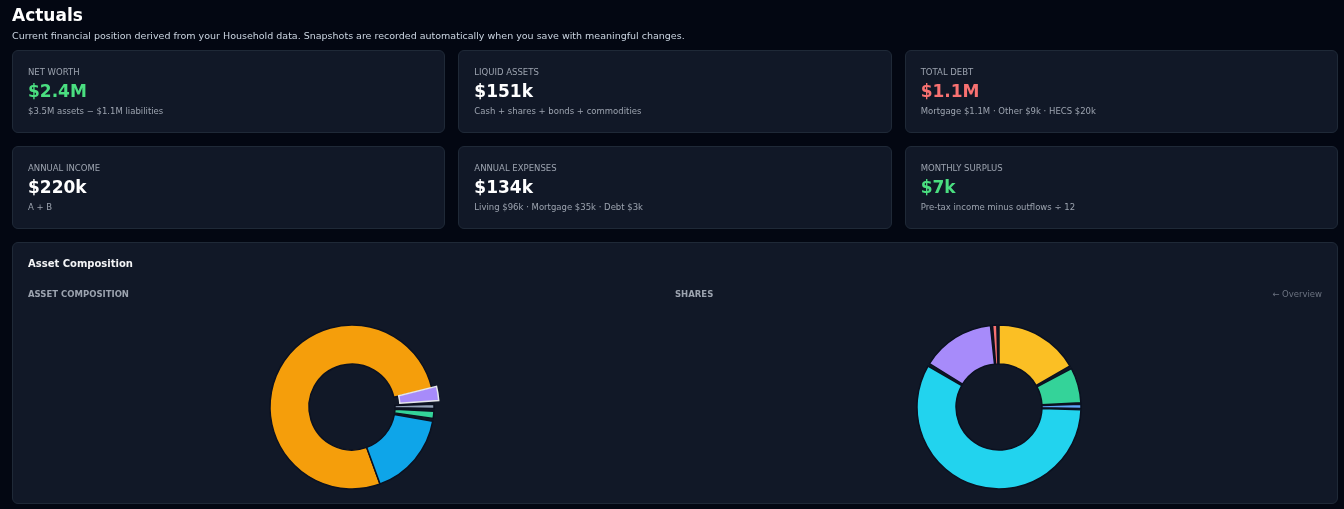 This screenshot has width=1344, height=509. I want to click on metric-value: $2.4M, so click(58, 91).